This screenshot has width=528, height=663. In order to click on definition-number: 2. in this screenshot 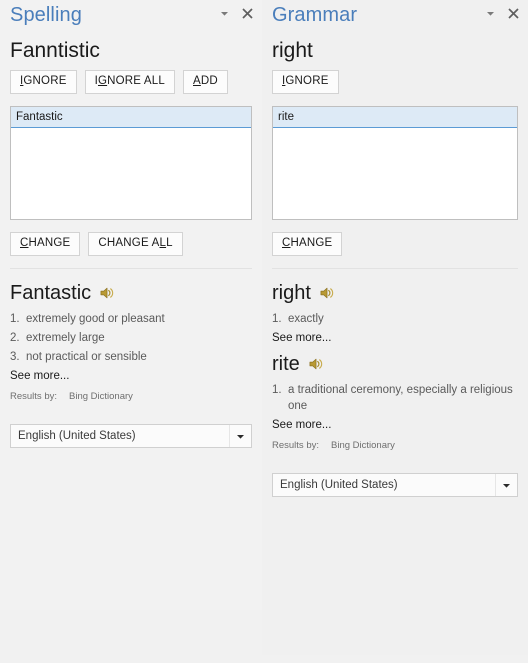, I will do `click(15, 338)`.